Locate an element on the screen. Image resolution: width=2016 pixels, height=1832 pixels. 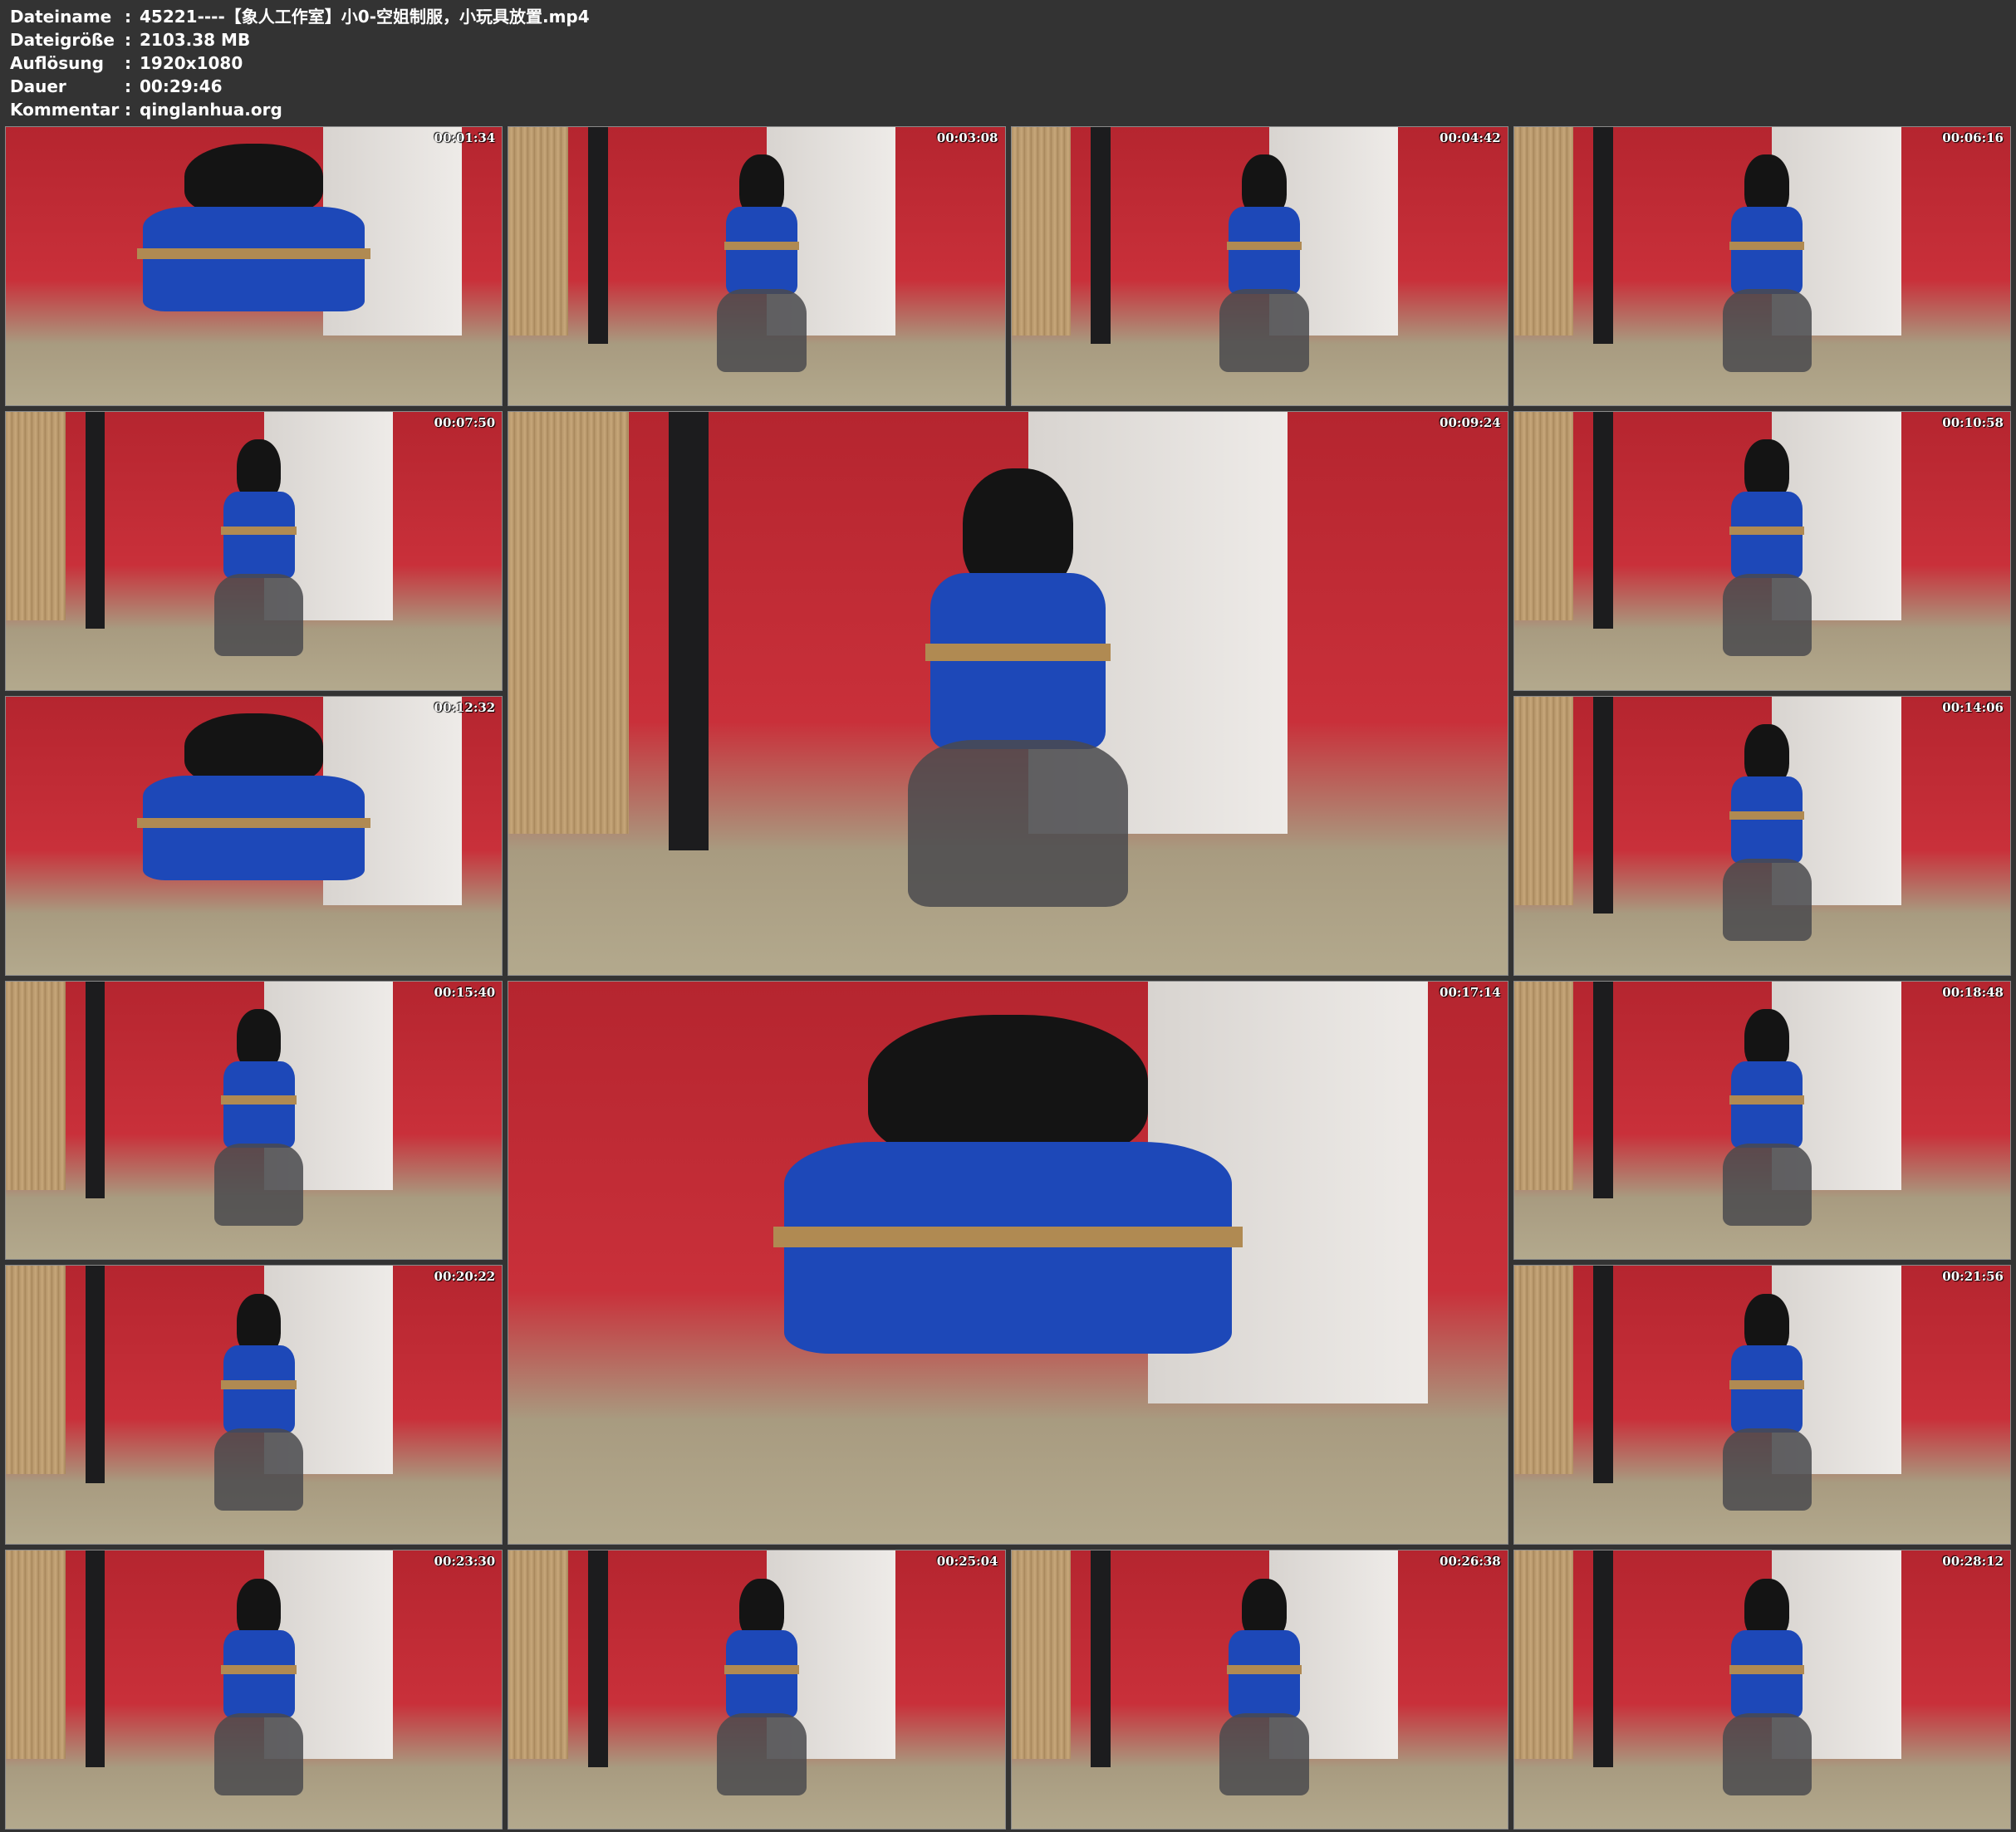
info-row-resolution: Auflösung : 1920x1080 is located at coordinates (300, 63).